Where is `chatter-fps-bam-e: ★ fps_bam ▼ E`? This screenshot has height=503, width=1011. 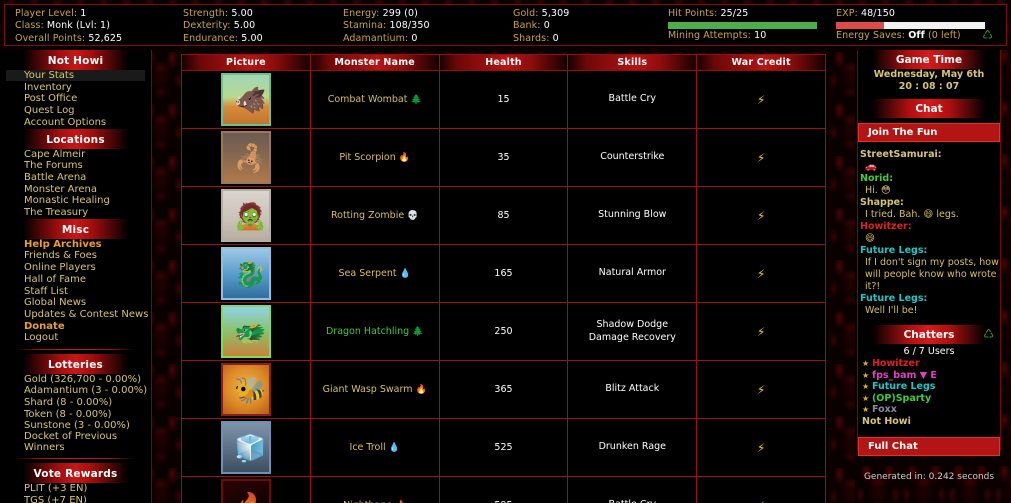 chatter-fps-bam-e: ★ fps_bam ▼ E is located at coordinates (929, 376).